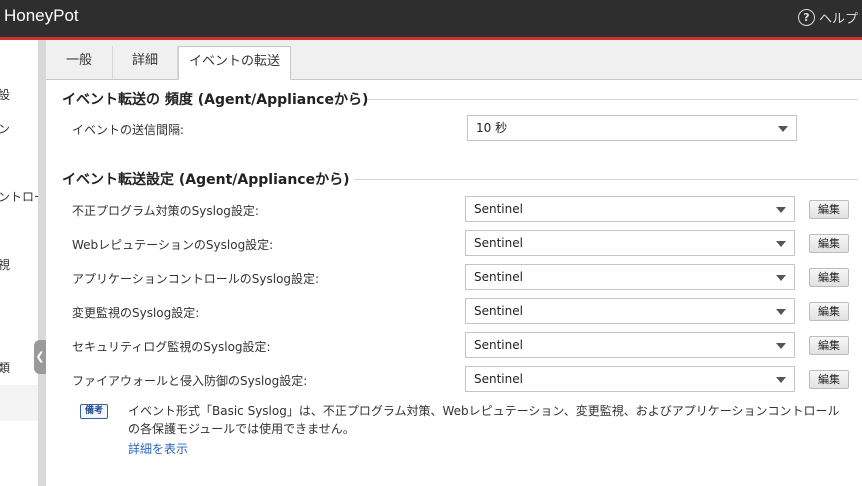  I want to click on integrity-monitoring-syslog-label: 変更監視のSyslog設定:, so click(136, 313).